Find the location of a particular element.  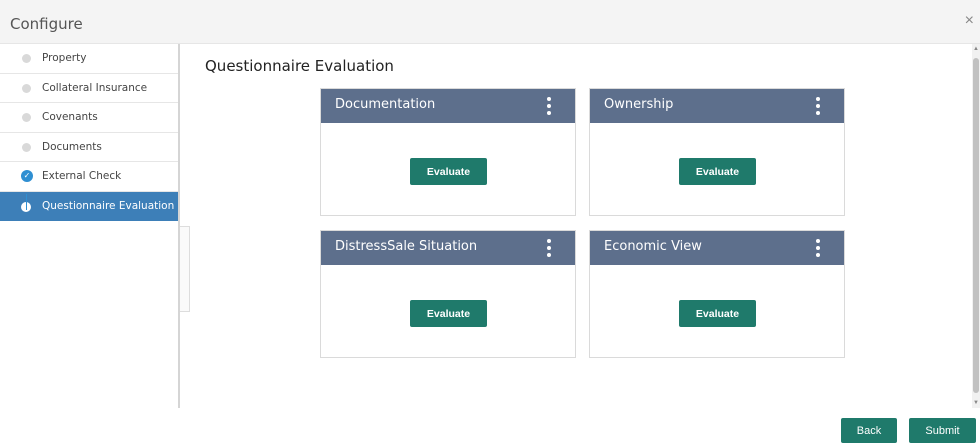

sidebar-item-label: Collateral Insurance is located at coordinates (95, 87).